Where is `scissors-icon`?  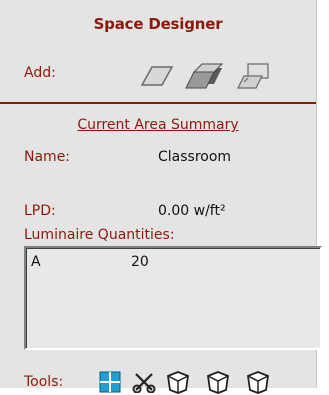 scissors-icon is located at coordinates (144, 382).